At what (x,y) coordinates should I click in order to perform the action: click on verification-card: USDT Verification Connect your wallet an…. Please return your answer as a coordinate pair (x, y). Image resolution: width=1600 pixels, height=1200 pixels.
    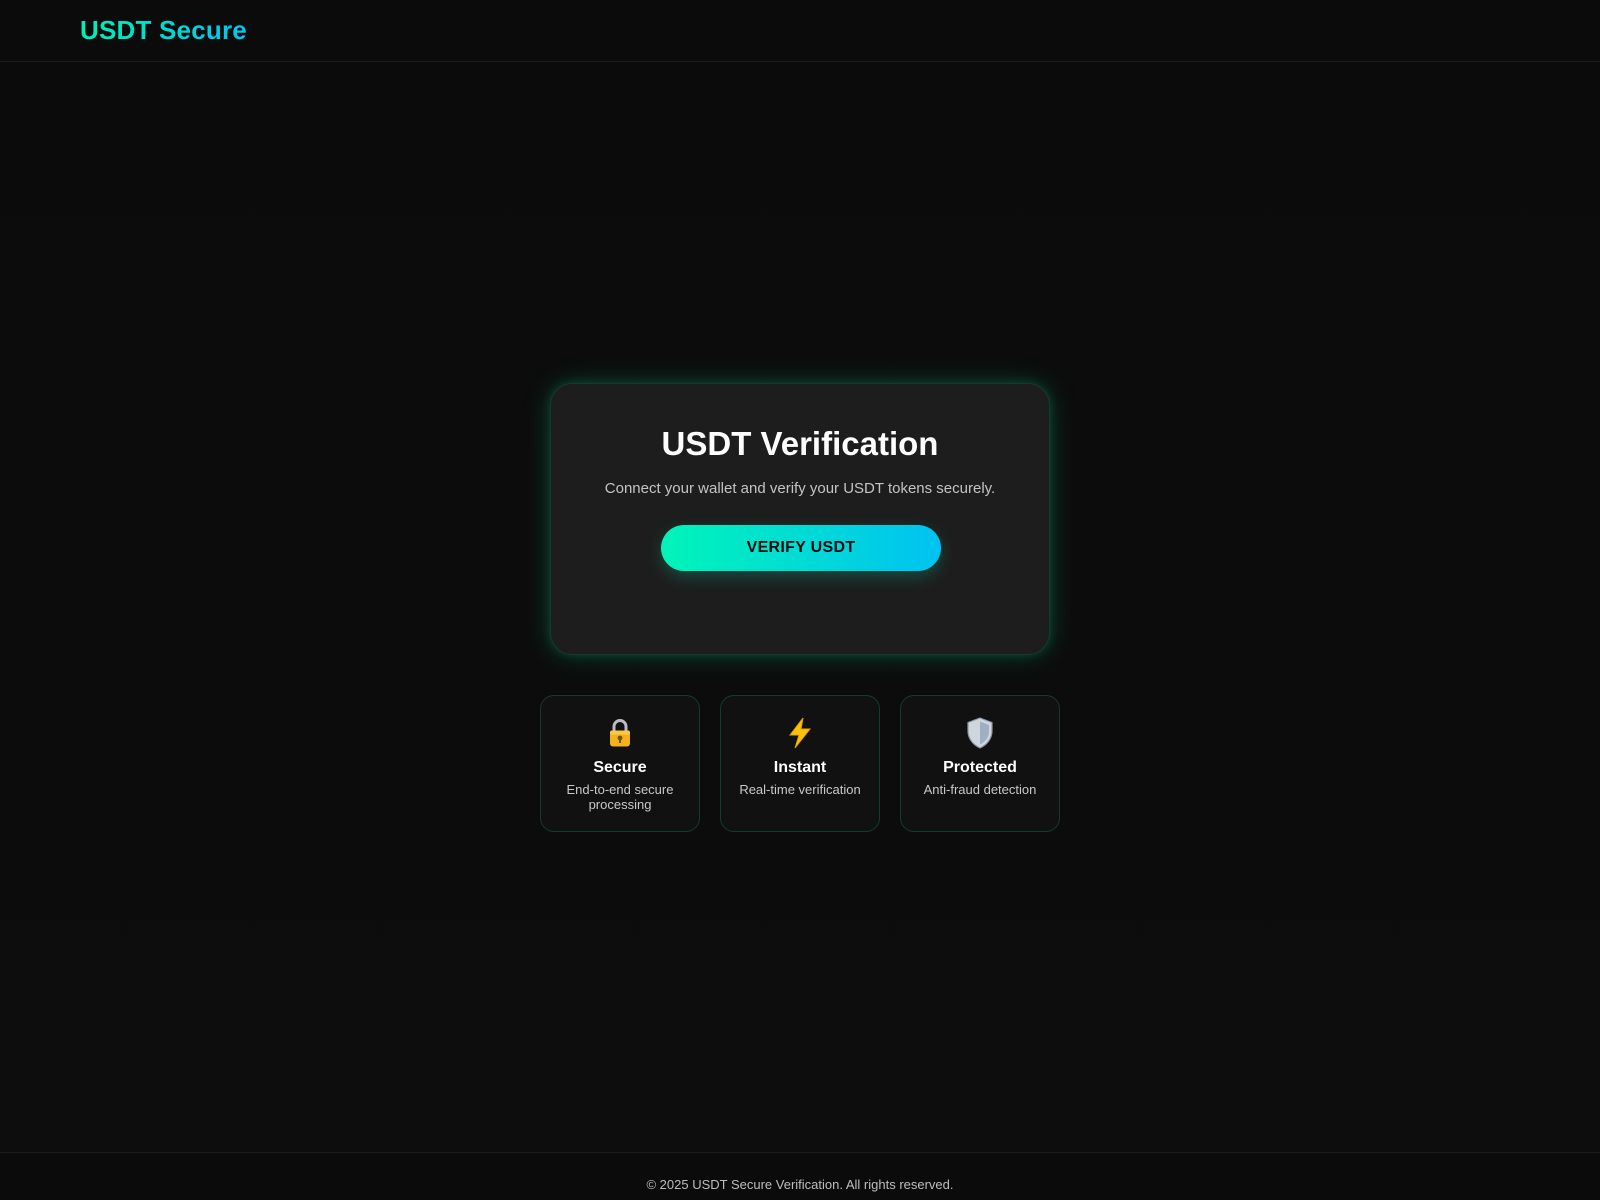
    Looking at the image, I should click on (800, 519).